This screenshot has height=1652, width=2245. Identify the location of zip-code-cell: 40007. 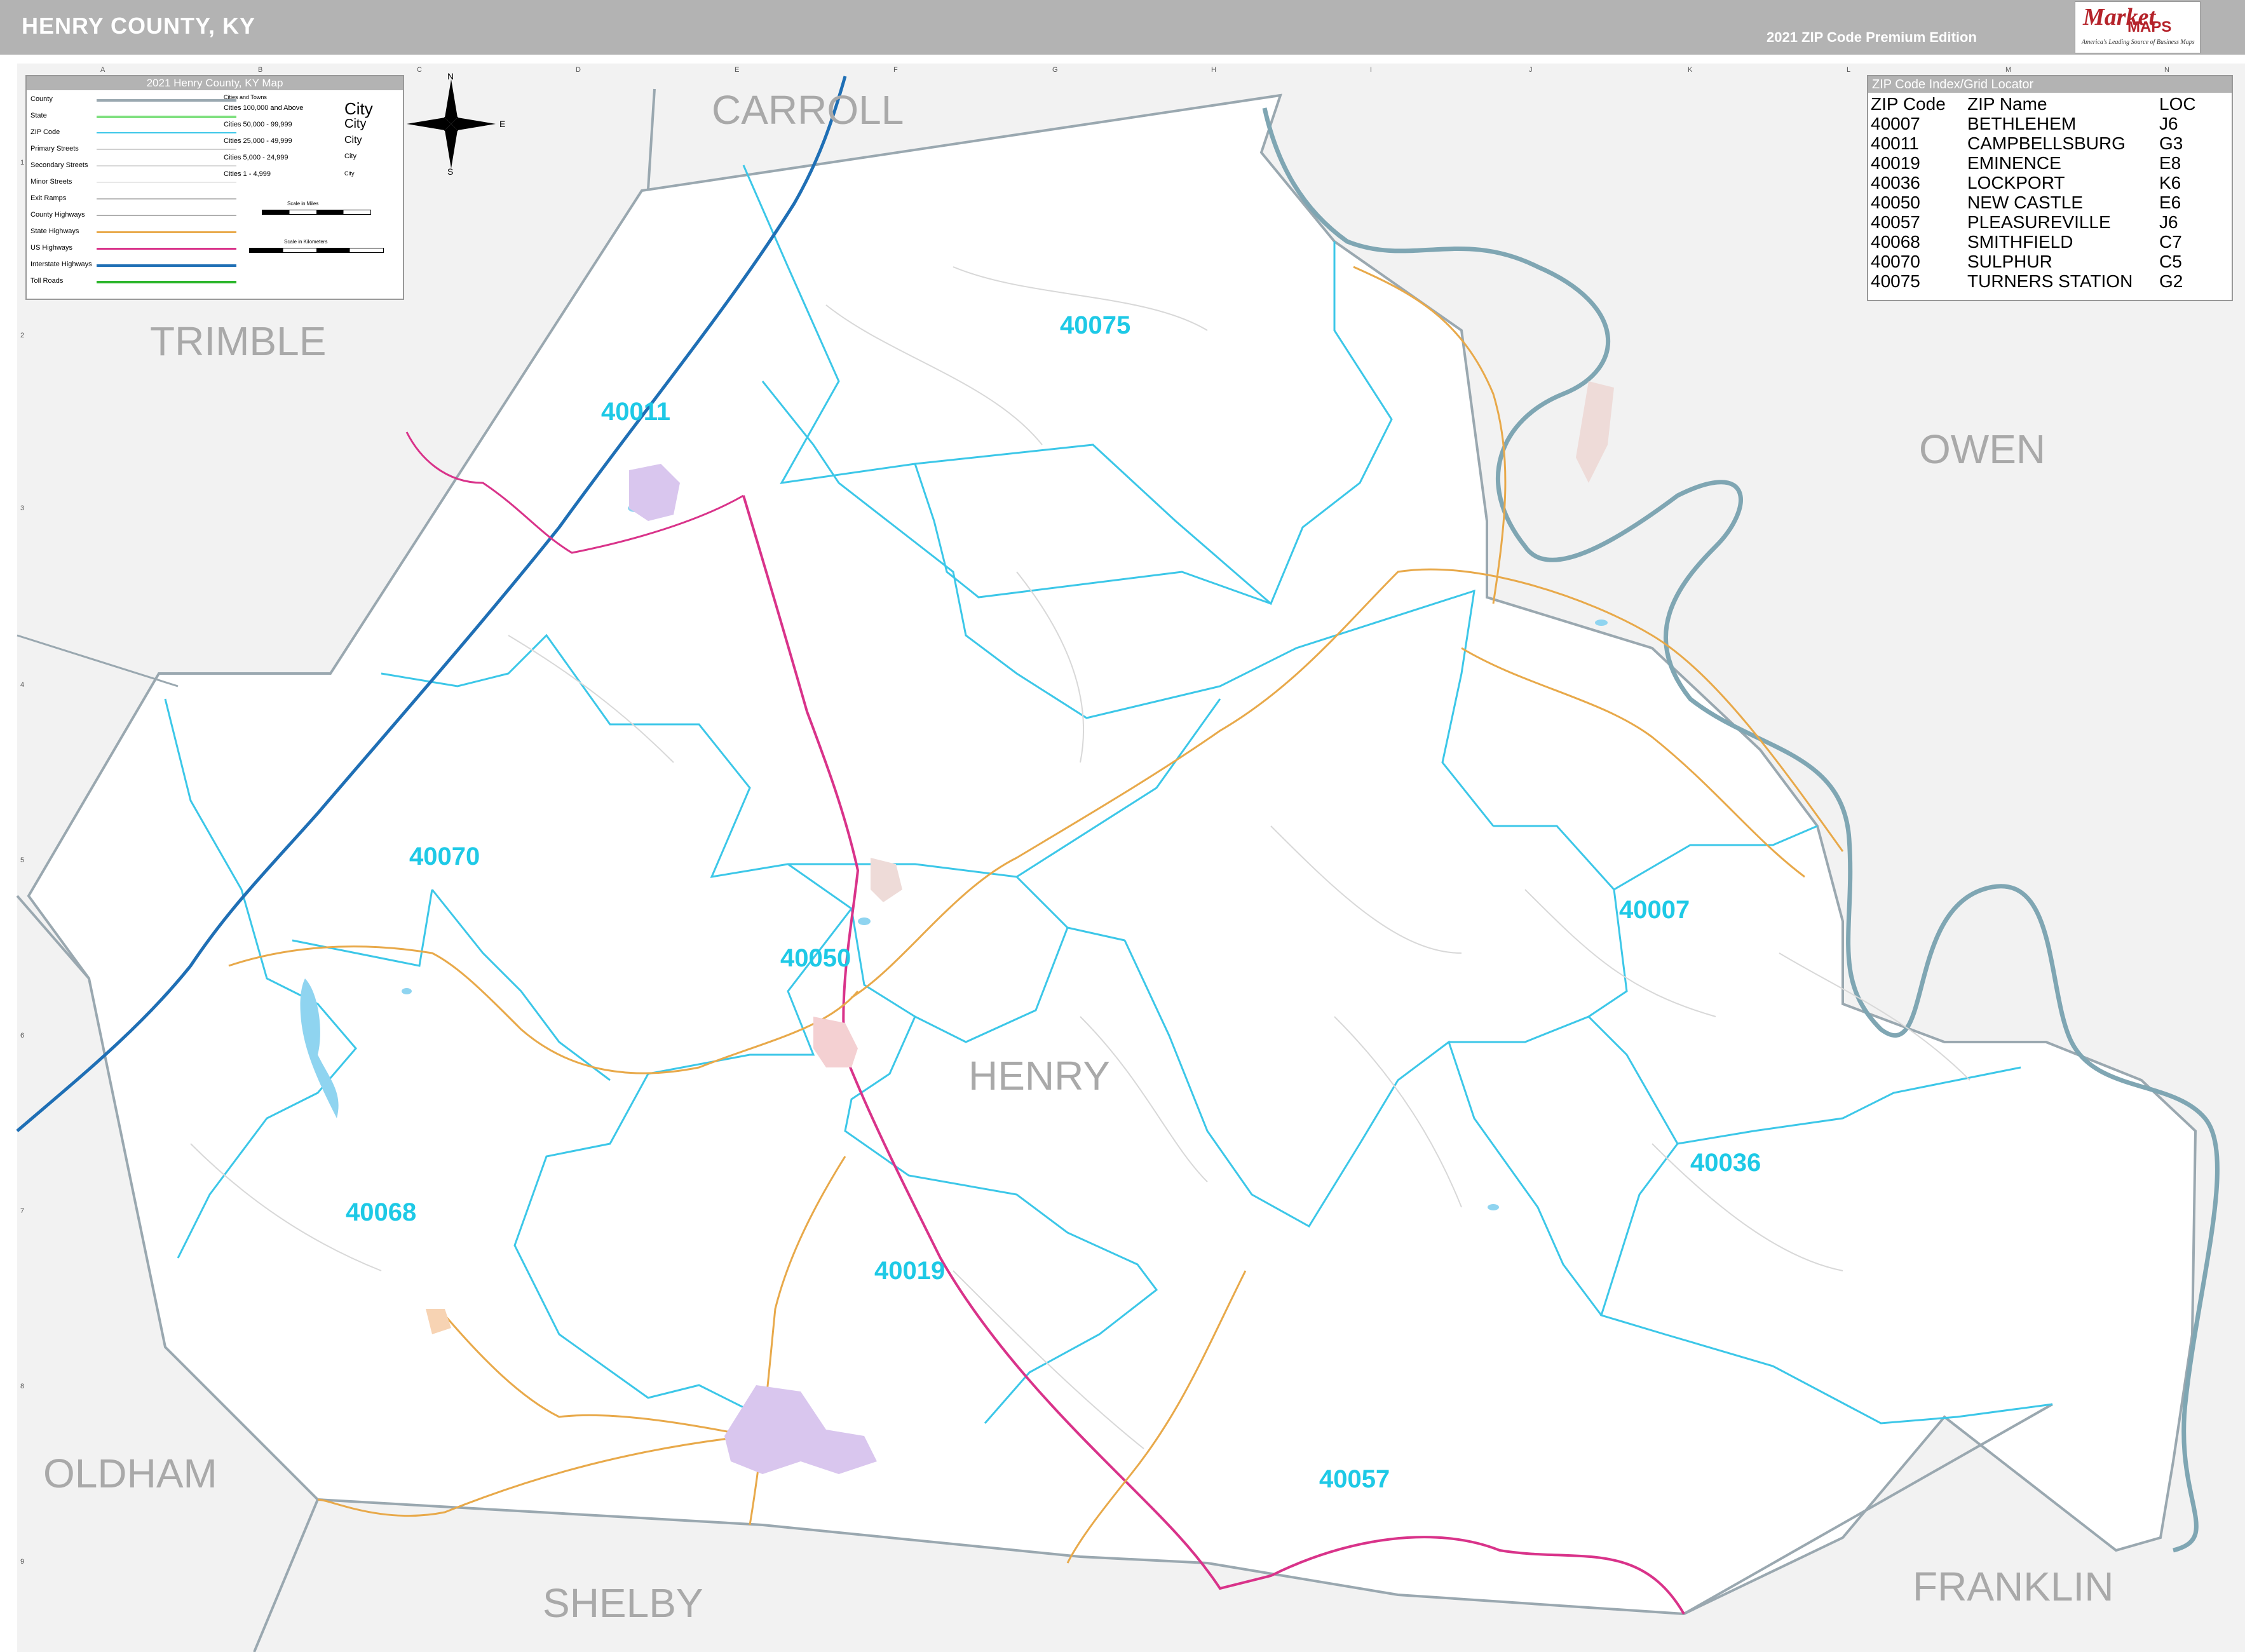
(1895, 123).